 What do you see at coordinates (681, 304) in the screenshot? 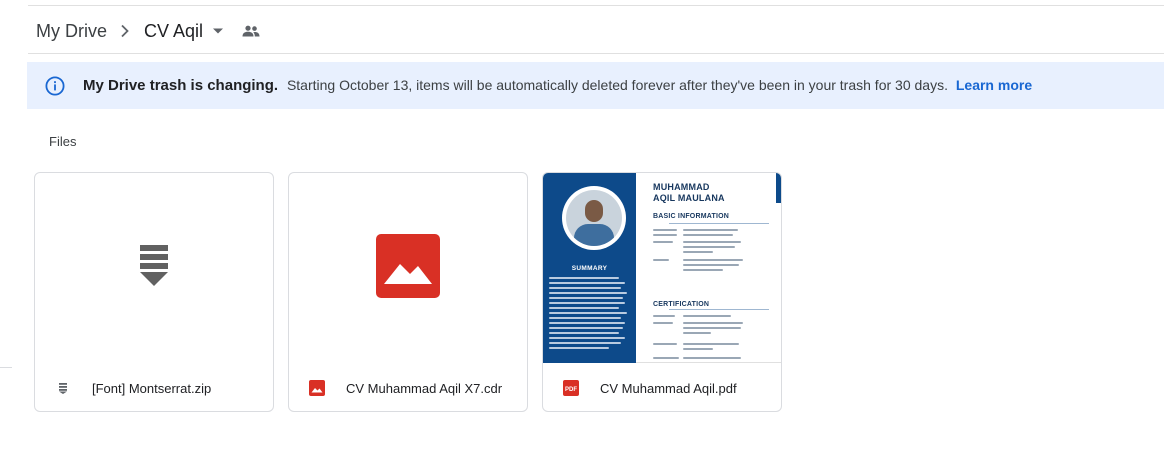
I see `pdf-section-cert: CERTIFICATION` at bounding box center [681, 304].